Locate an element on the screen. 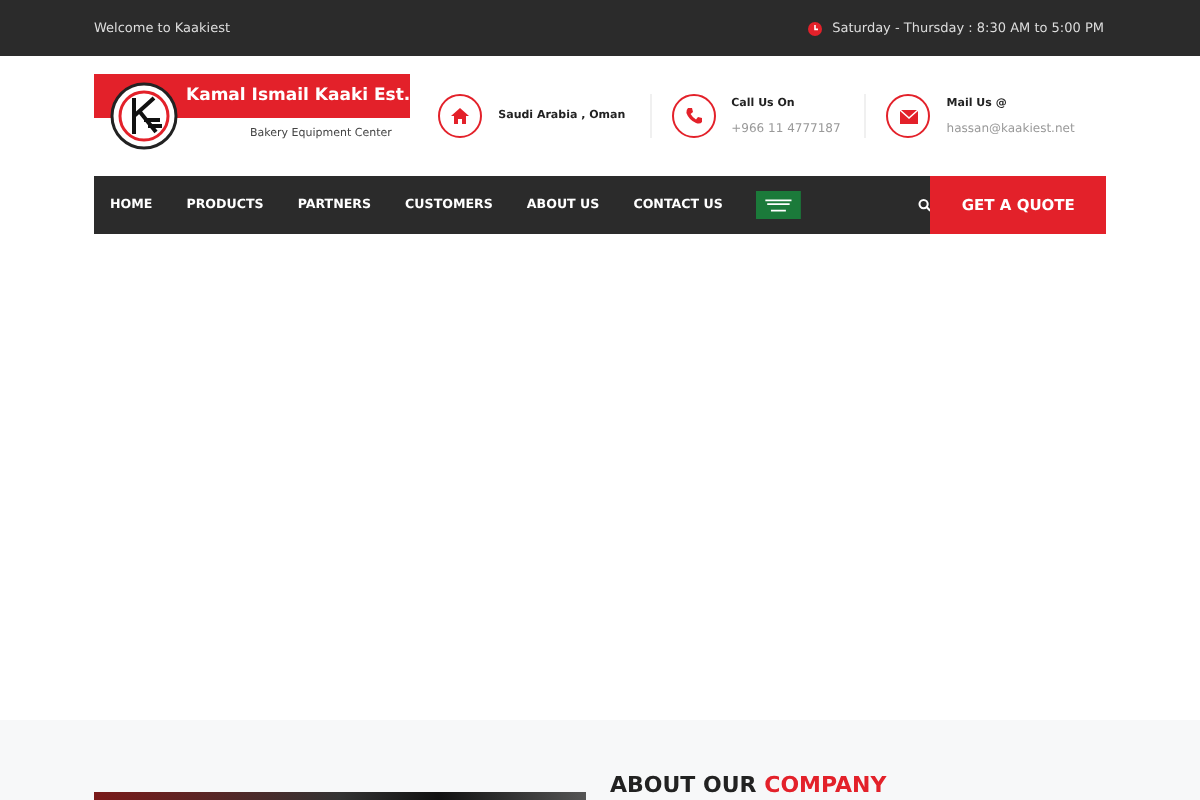  envelope-icon is located at coordinates (908, 116).